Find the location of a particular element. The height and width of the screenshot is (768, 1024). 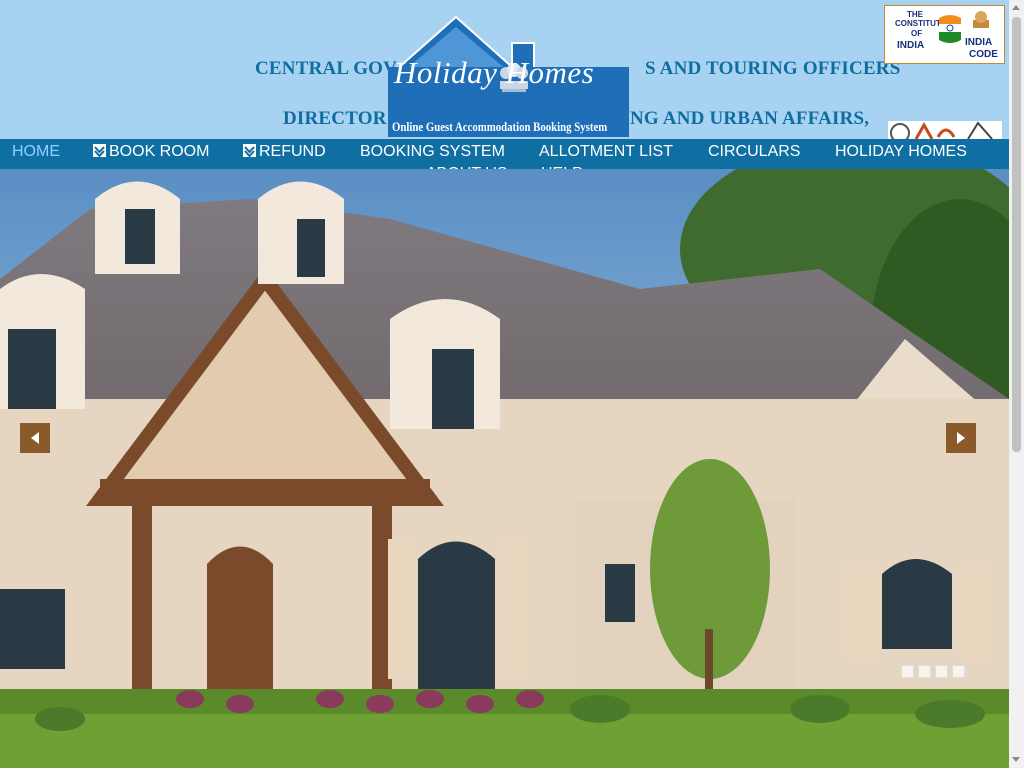

nav-book-room-label: BOOK ROOM is located at coordinates (159, 151).